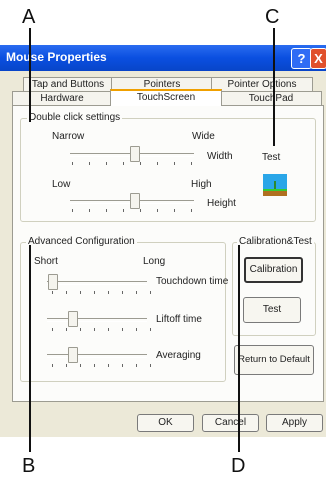 The image size is (326, 484). Describe the element at coordinates (178, 355) in the screenshot. I see `averaging-label: Averaging` at that location.